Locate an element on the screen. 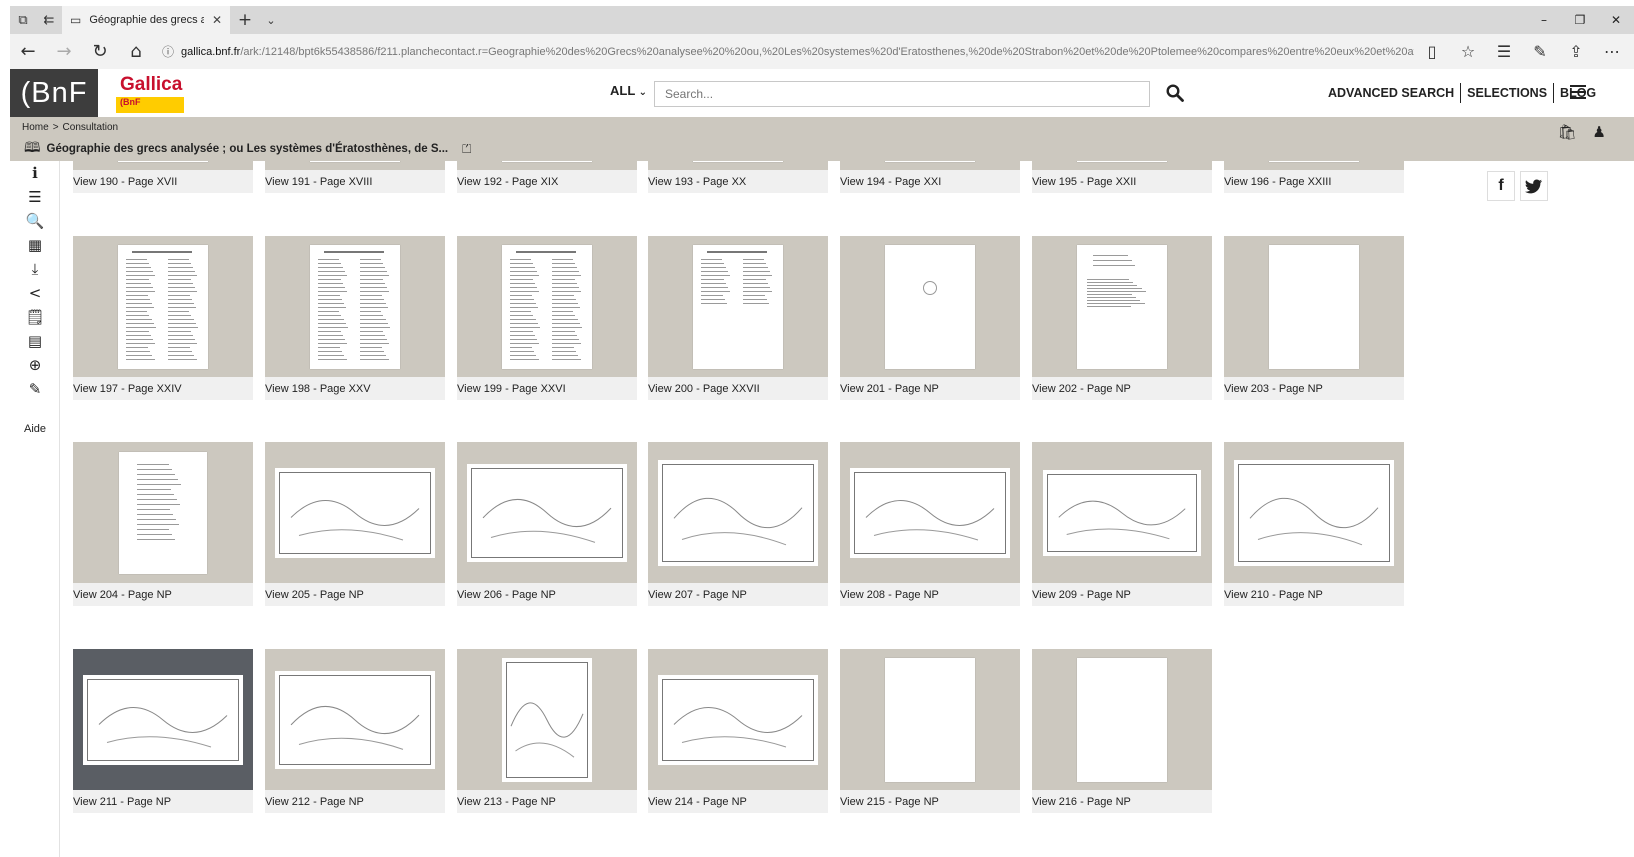  thumbnail-caption: View 195 - Page XXII is located at coordinates (1122, 181).